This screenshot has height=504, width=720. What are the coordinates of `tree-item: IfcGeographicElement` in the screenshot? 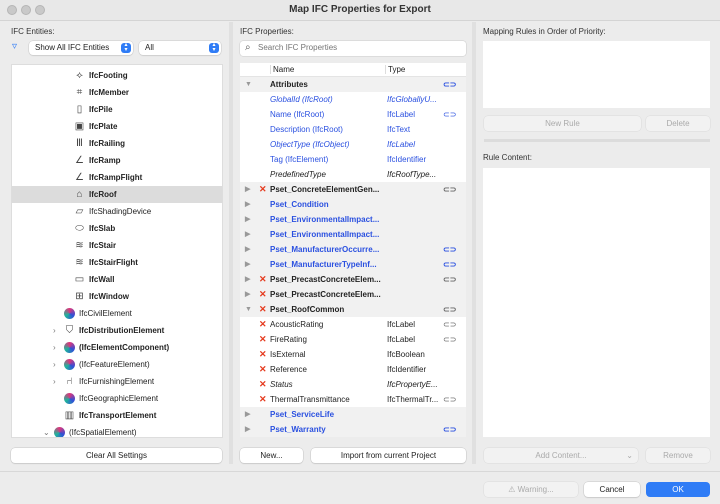 It's located at (117, 398).